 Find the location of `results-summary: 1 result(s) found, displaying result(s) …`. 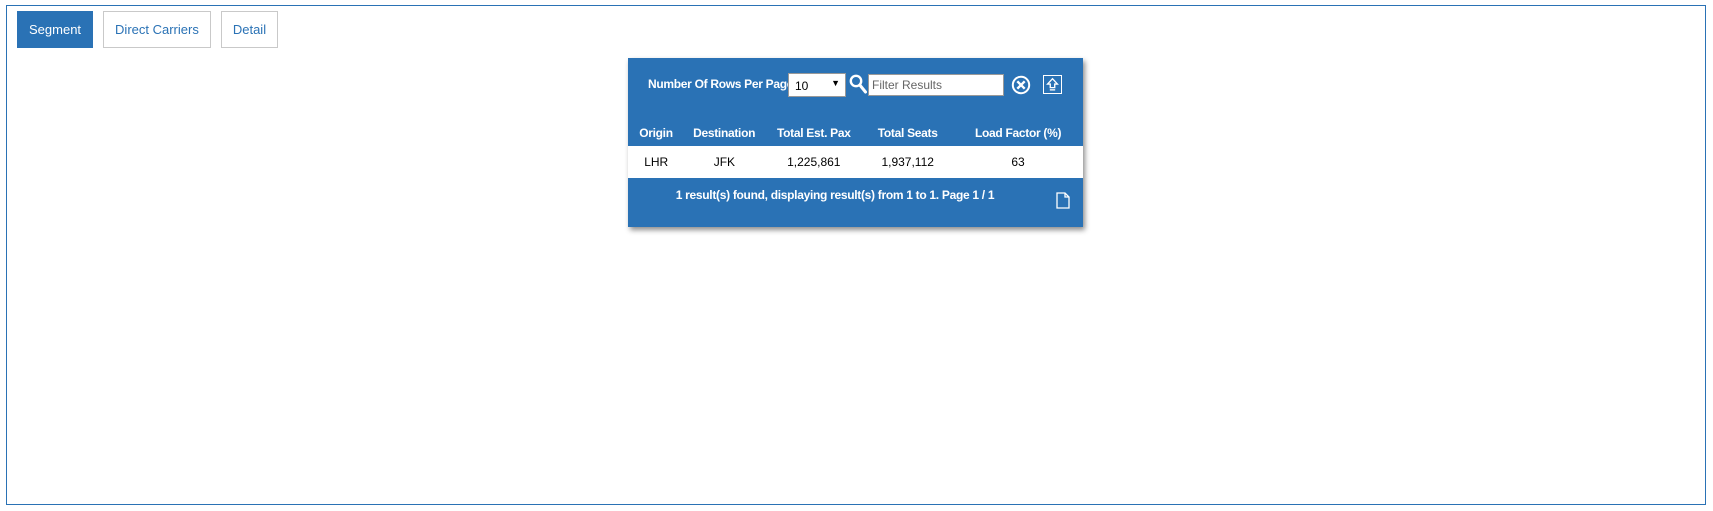

results-summary: 1 result(s) found, displaying result(s) … is located at coordinates (835, 195).